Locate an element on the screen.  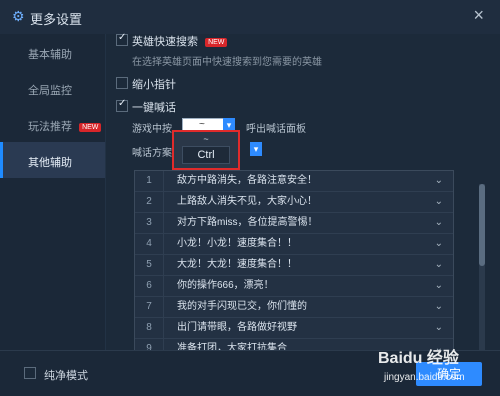
table-row: 8 出门请带眼，各路做好视野 ⌄ is located at coordinates (294, 328).